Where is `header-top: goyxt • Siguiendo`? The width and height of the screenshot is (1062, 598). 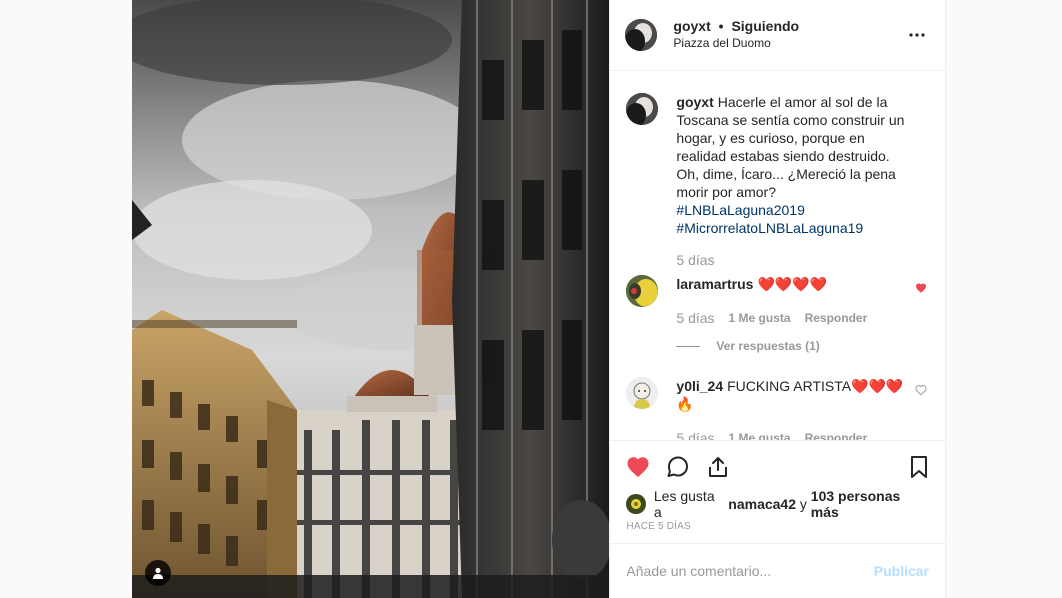
header-top: goyxt • Siguiendo is located at coordinates (789, 26).